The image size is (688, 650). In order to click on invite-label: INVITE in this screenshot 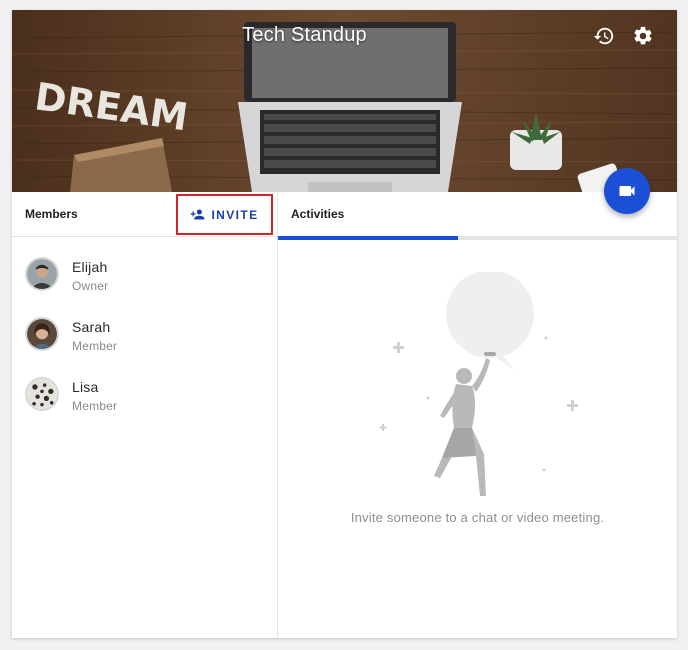, I will do `click(235, 214)`.